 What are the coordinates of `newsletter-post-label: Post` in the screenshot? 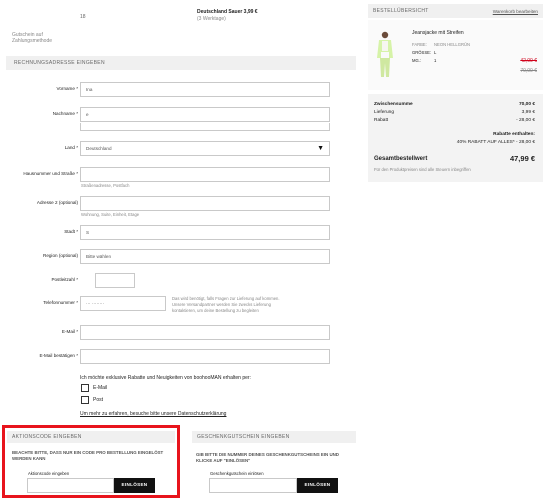 It's located at (98, 400).